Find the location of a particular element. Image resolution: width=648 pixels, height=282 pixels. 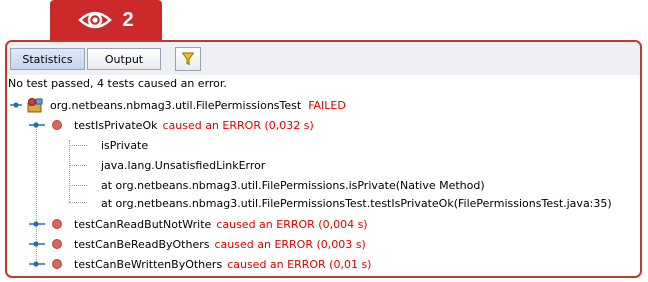

badge-number: 2 is located at coordinates (128, 19).